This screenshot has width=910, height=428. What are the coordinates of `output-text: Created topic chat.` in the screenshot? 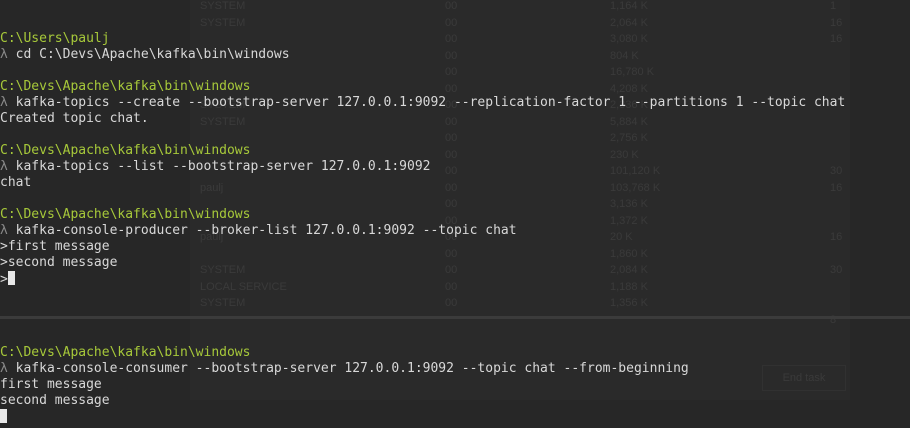 It's located at (74, 118).